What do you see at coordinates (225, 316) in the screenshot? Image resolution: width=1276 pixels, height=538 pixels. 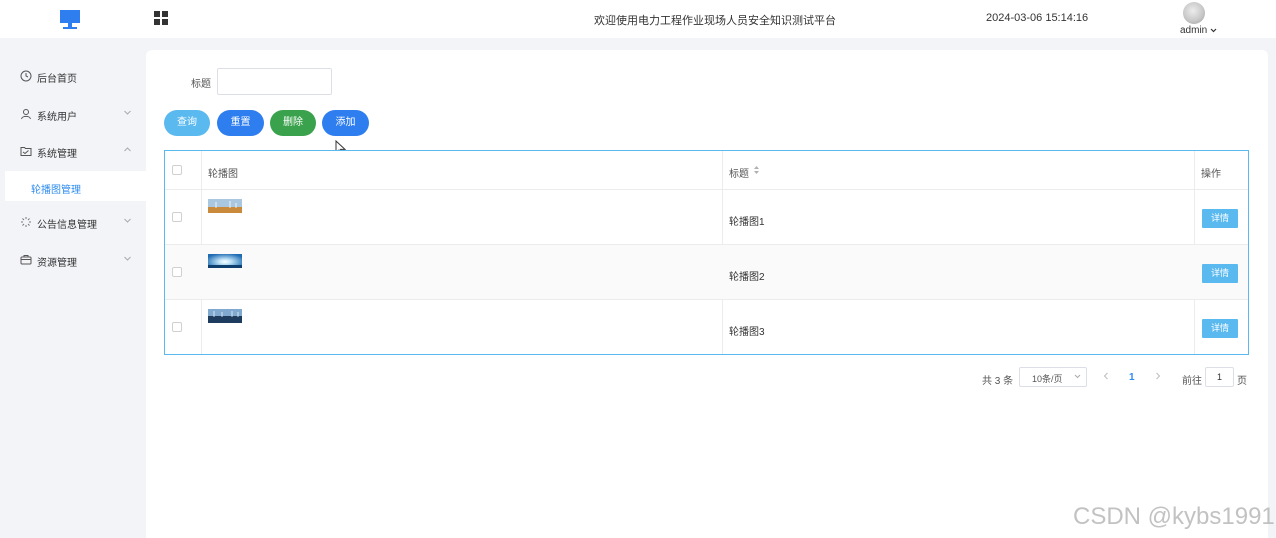 I see `thumbnail-wind-turbines-sea` at bounding box center [225, 316].